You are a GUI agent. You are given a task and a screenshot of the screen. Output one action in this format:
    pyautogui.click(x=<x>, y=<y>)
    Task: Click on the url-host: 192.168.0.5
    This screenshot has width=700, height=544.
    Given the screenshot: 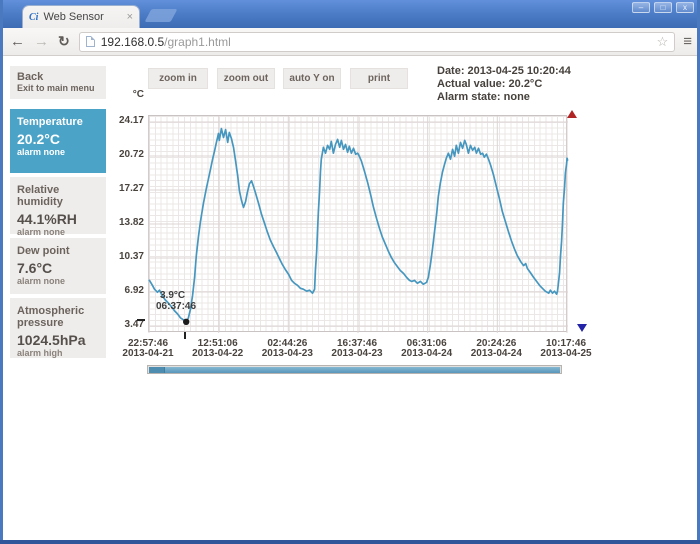 What is the action you would take?
    pyautogui.click(x=132, y=41)
    